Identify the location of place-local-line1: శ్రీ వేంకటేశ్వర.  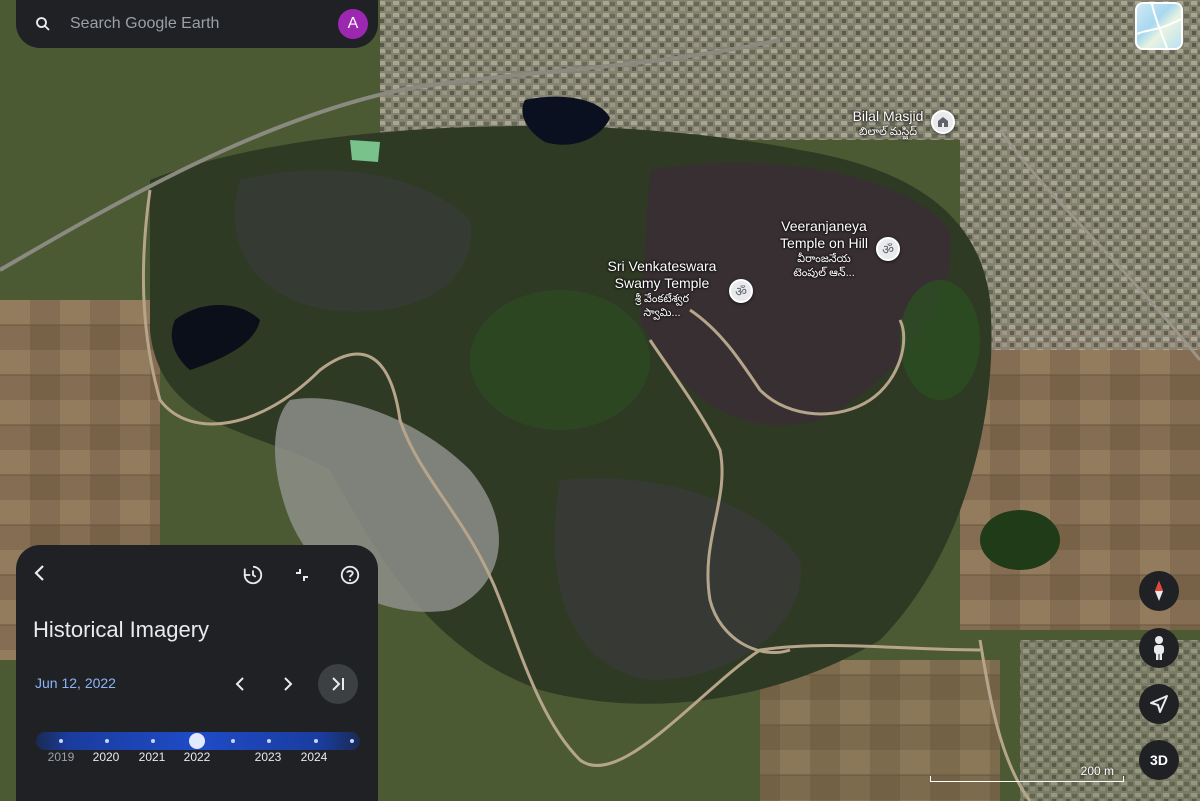
(662, 299).